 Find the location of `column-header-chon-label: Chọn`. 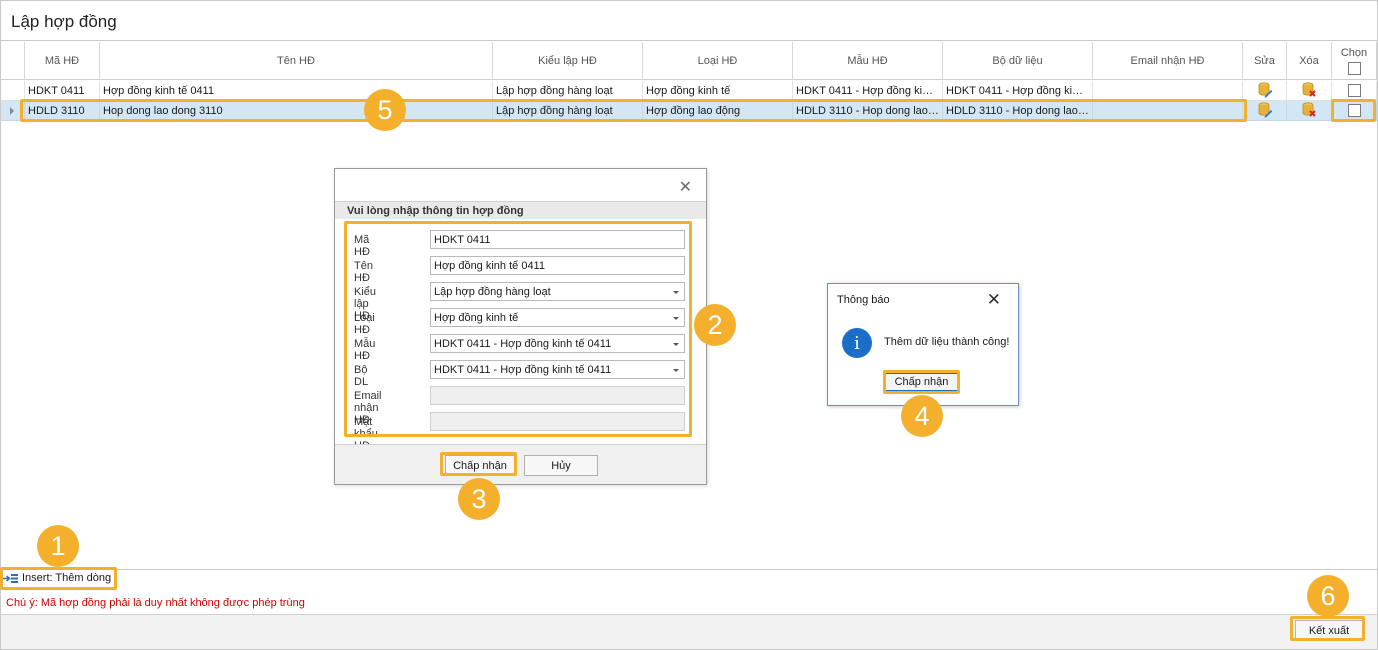

column-header-chon-label: Chọn is located at coordinates (1354, 53).